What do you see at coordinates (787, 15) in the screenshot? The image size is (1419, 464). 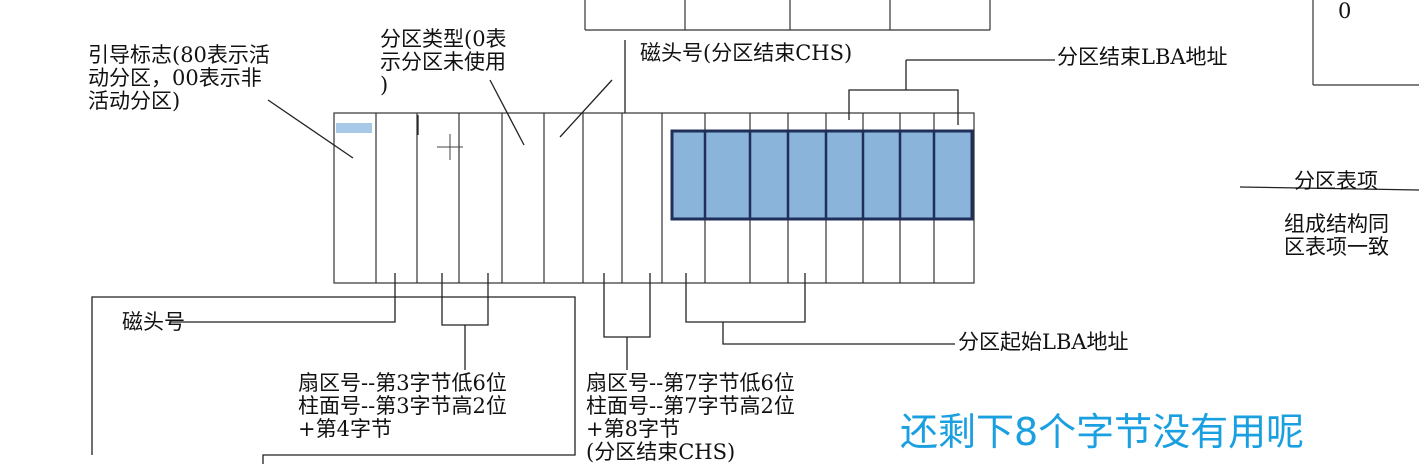 I see `top-table-fragment` at bounding box center [787, 15].